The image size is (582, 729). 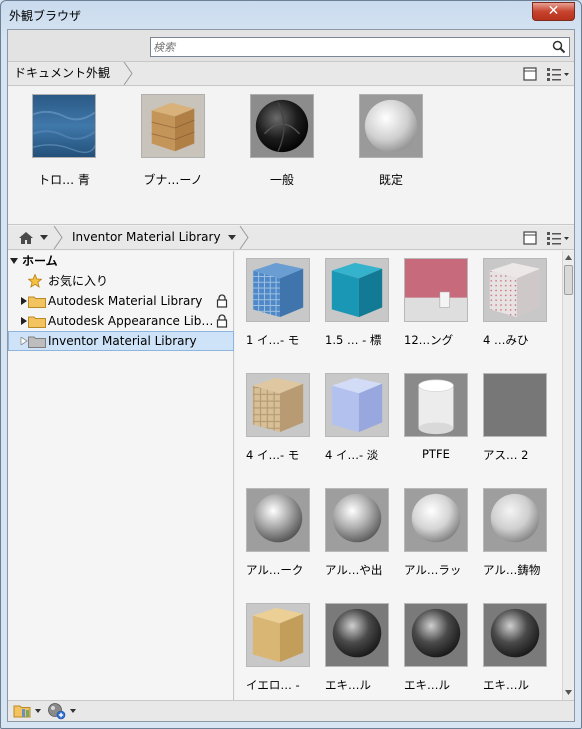 What do you see at coordinates (57, 711) in the screenshot?
I see `create-material-icon` at bounding box center [57, 711].